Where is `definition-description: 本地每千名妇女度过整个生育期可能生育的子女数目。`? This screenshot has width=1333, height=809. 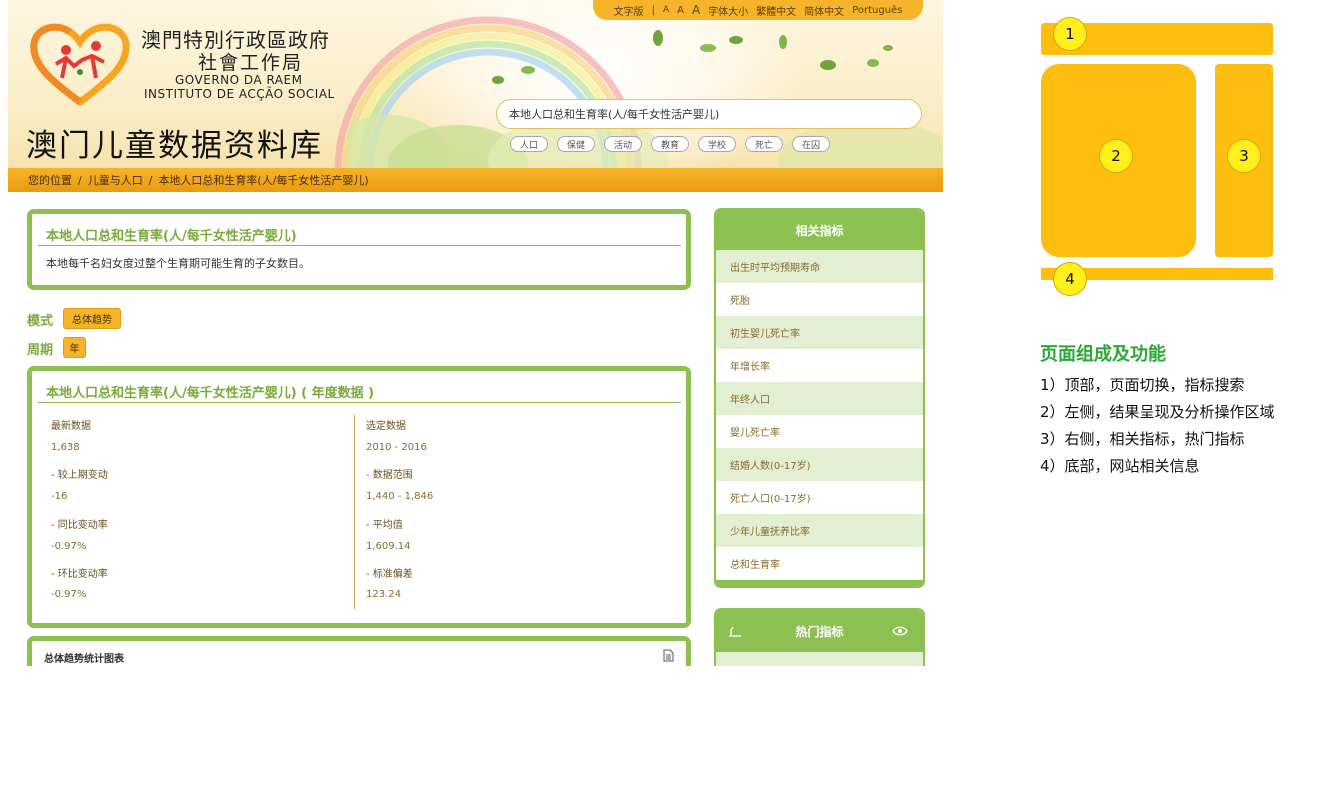
definition-description: 本地每千名妇女度过整个生育期可能生育的子女数目。 is located at coordinates (178, 263).